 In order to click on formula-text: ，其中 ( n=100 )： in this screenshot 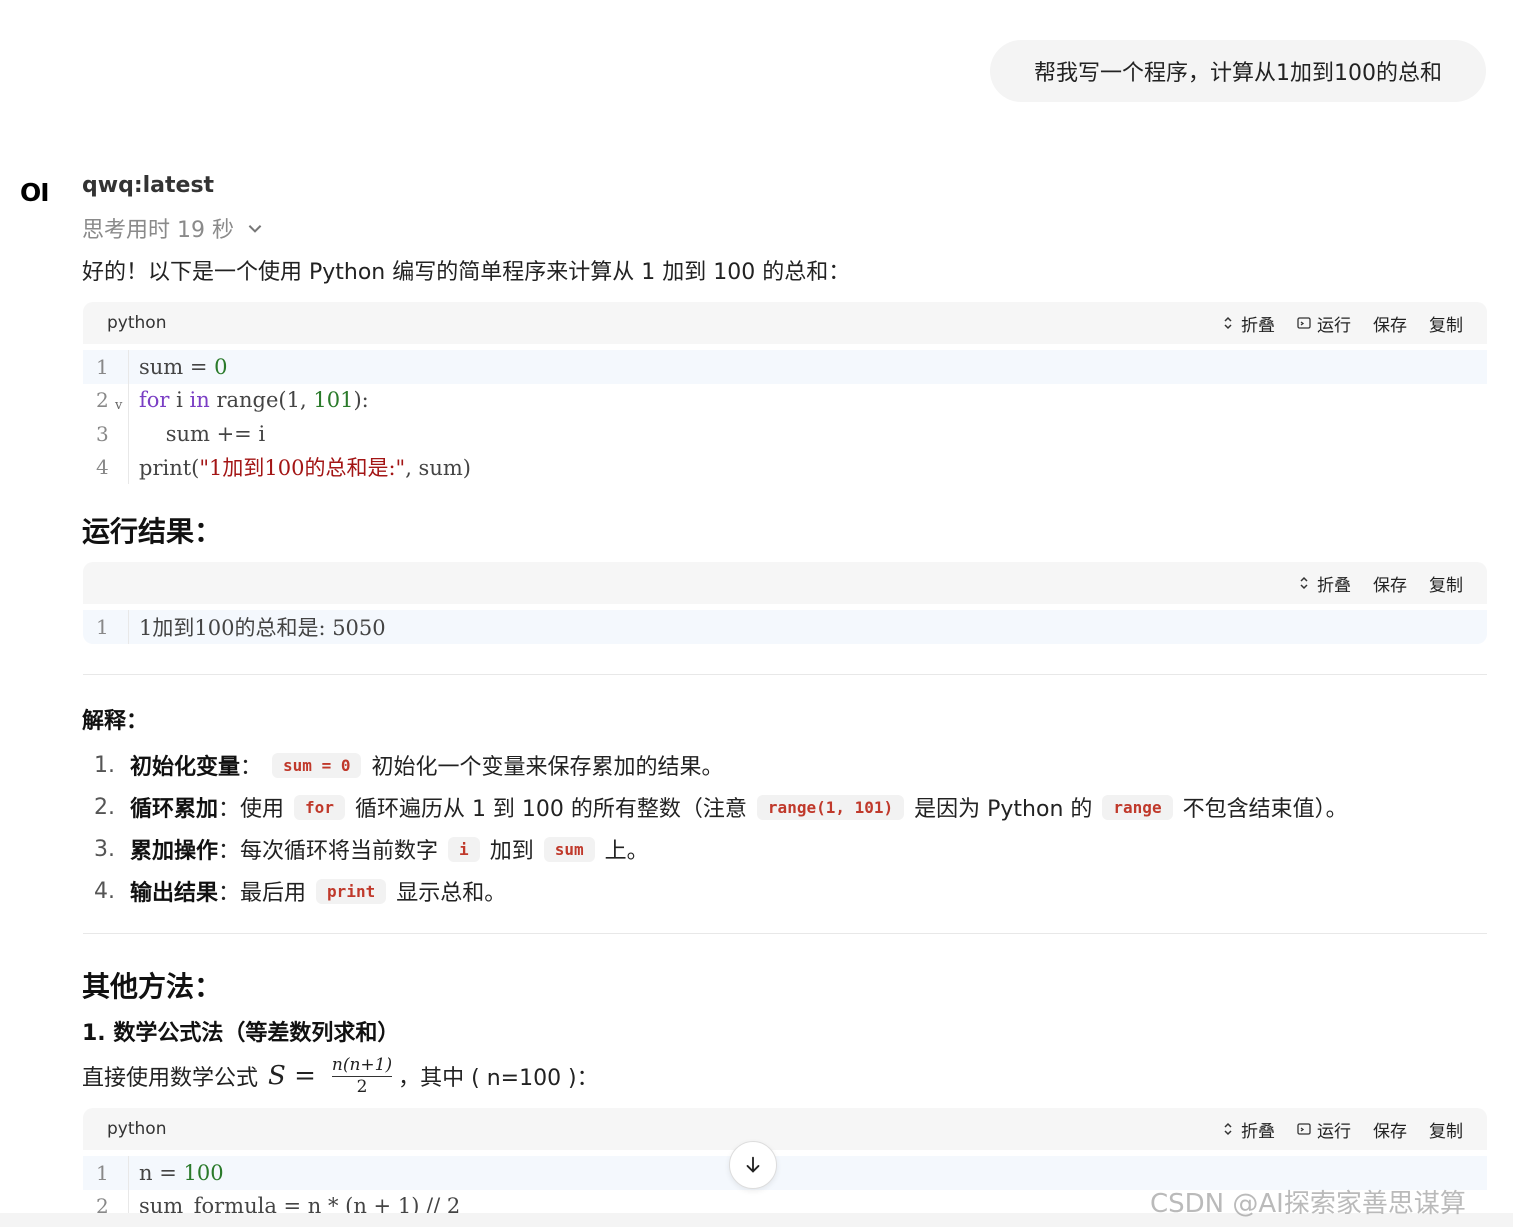, I will do `click(498, 1079)`.